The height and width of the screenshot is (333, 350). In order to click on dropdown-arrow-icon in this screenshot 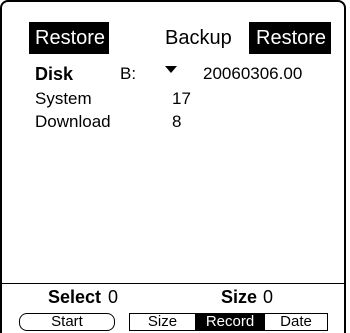, I will do `click(171, 69)`.